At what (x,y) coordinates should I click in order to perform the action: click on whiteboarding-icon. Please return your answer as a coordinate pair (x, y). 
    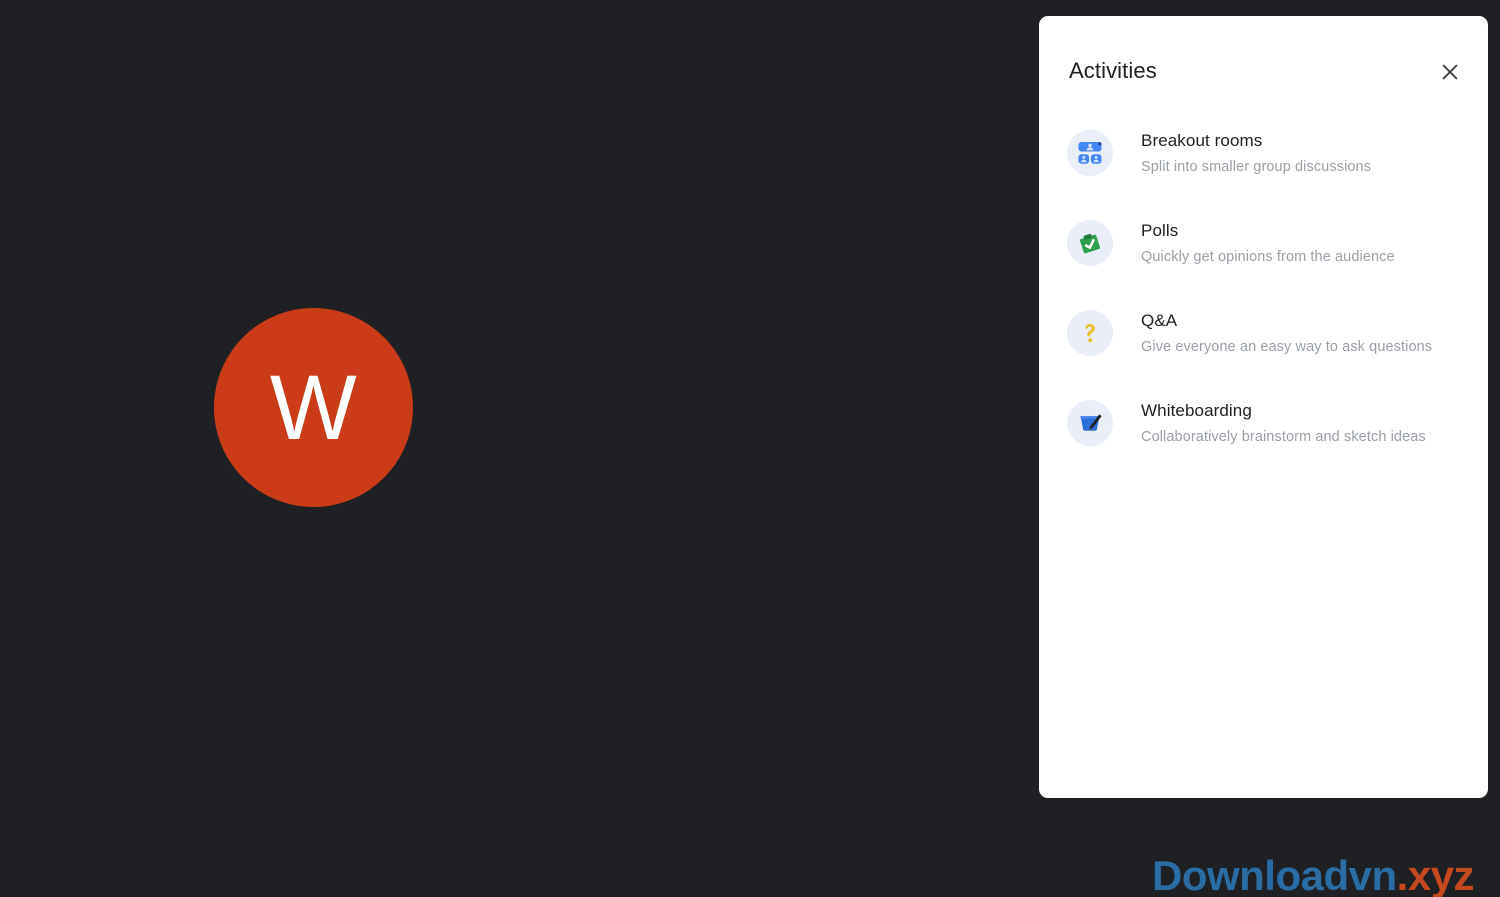
    Looking at the image, I should click on (1090, 423).